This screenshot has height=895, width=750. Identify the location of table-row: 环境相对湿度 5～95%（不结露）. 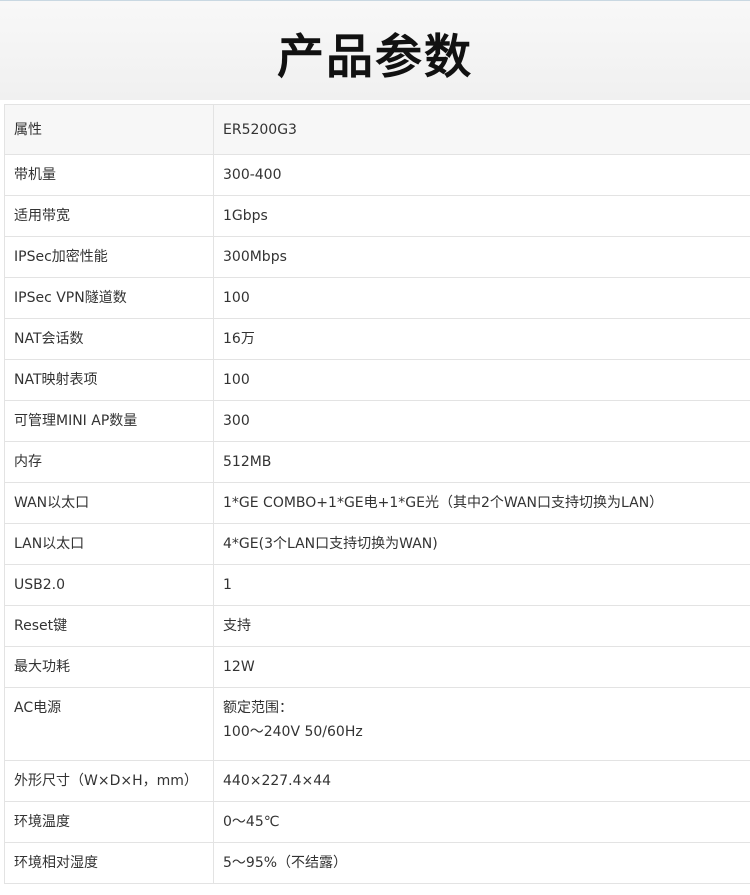
(377, 863).